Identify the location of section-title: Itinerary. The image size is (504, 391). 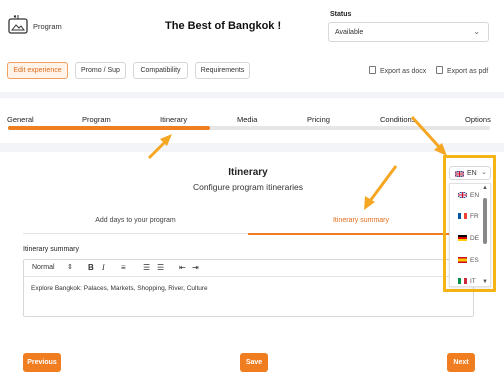
(248, 172).